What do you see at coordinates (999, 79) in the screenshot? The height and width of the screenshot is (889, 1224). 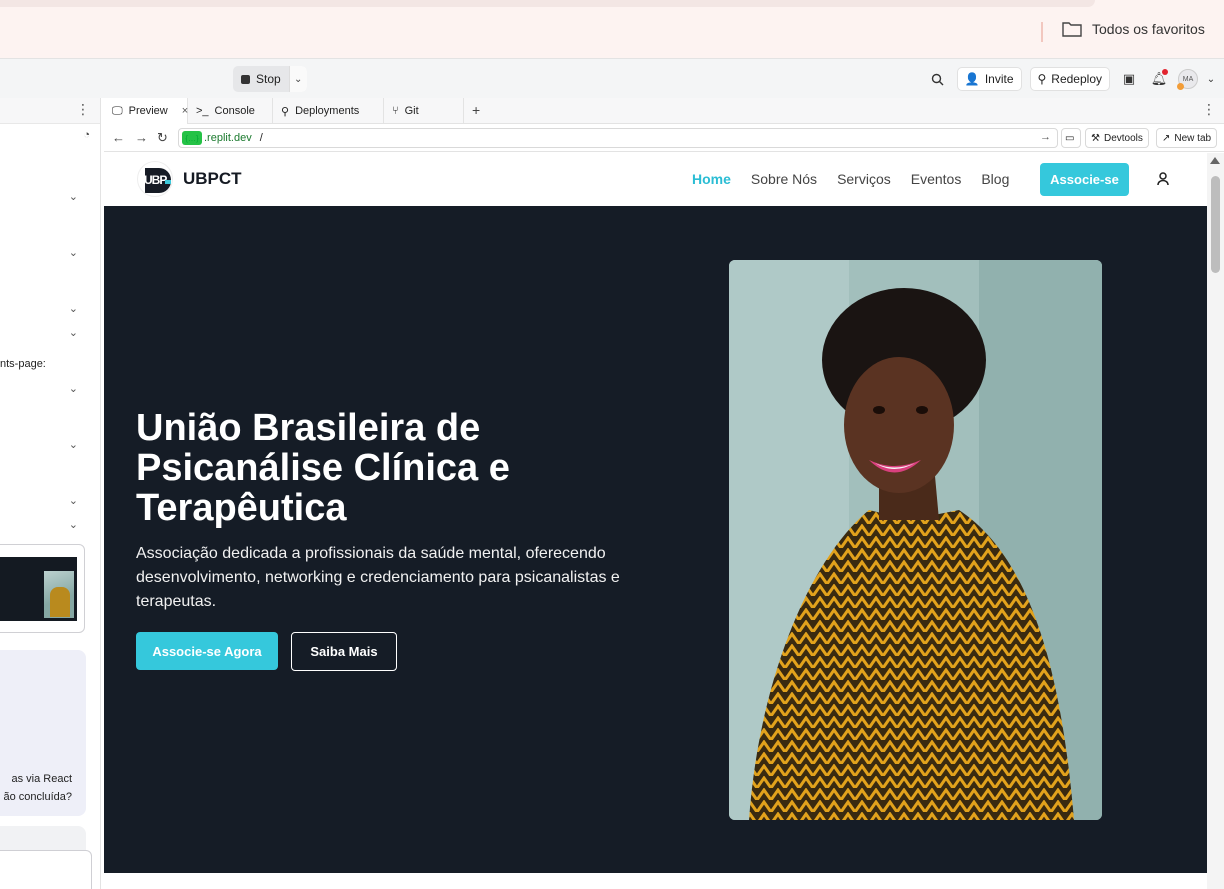 I see `invite-label: Invite` at bounding box center [999, 79].